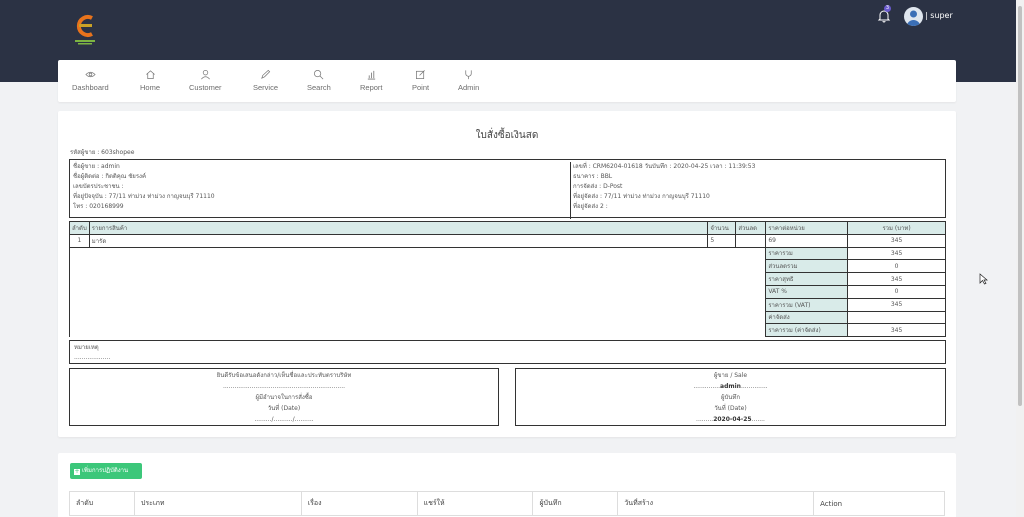 The width and height of the screenshot is (1024, 517). Describe the element at coordinates (319, 87) in the screenshot. I see `nav-label: Search` at that location.